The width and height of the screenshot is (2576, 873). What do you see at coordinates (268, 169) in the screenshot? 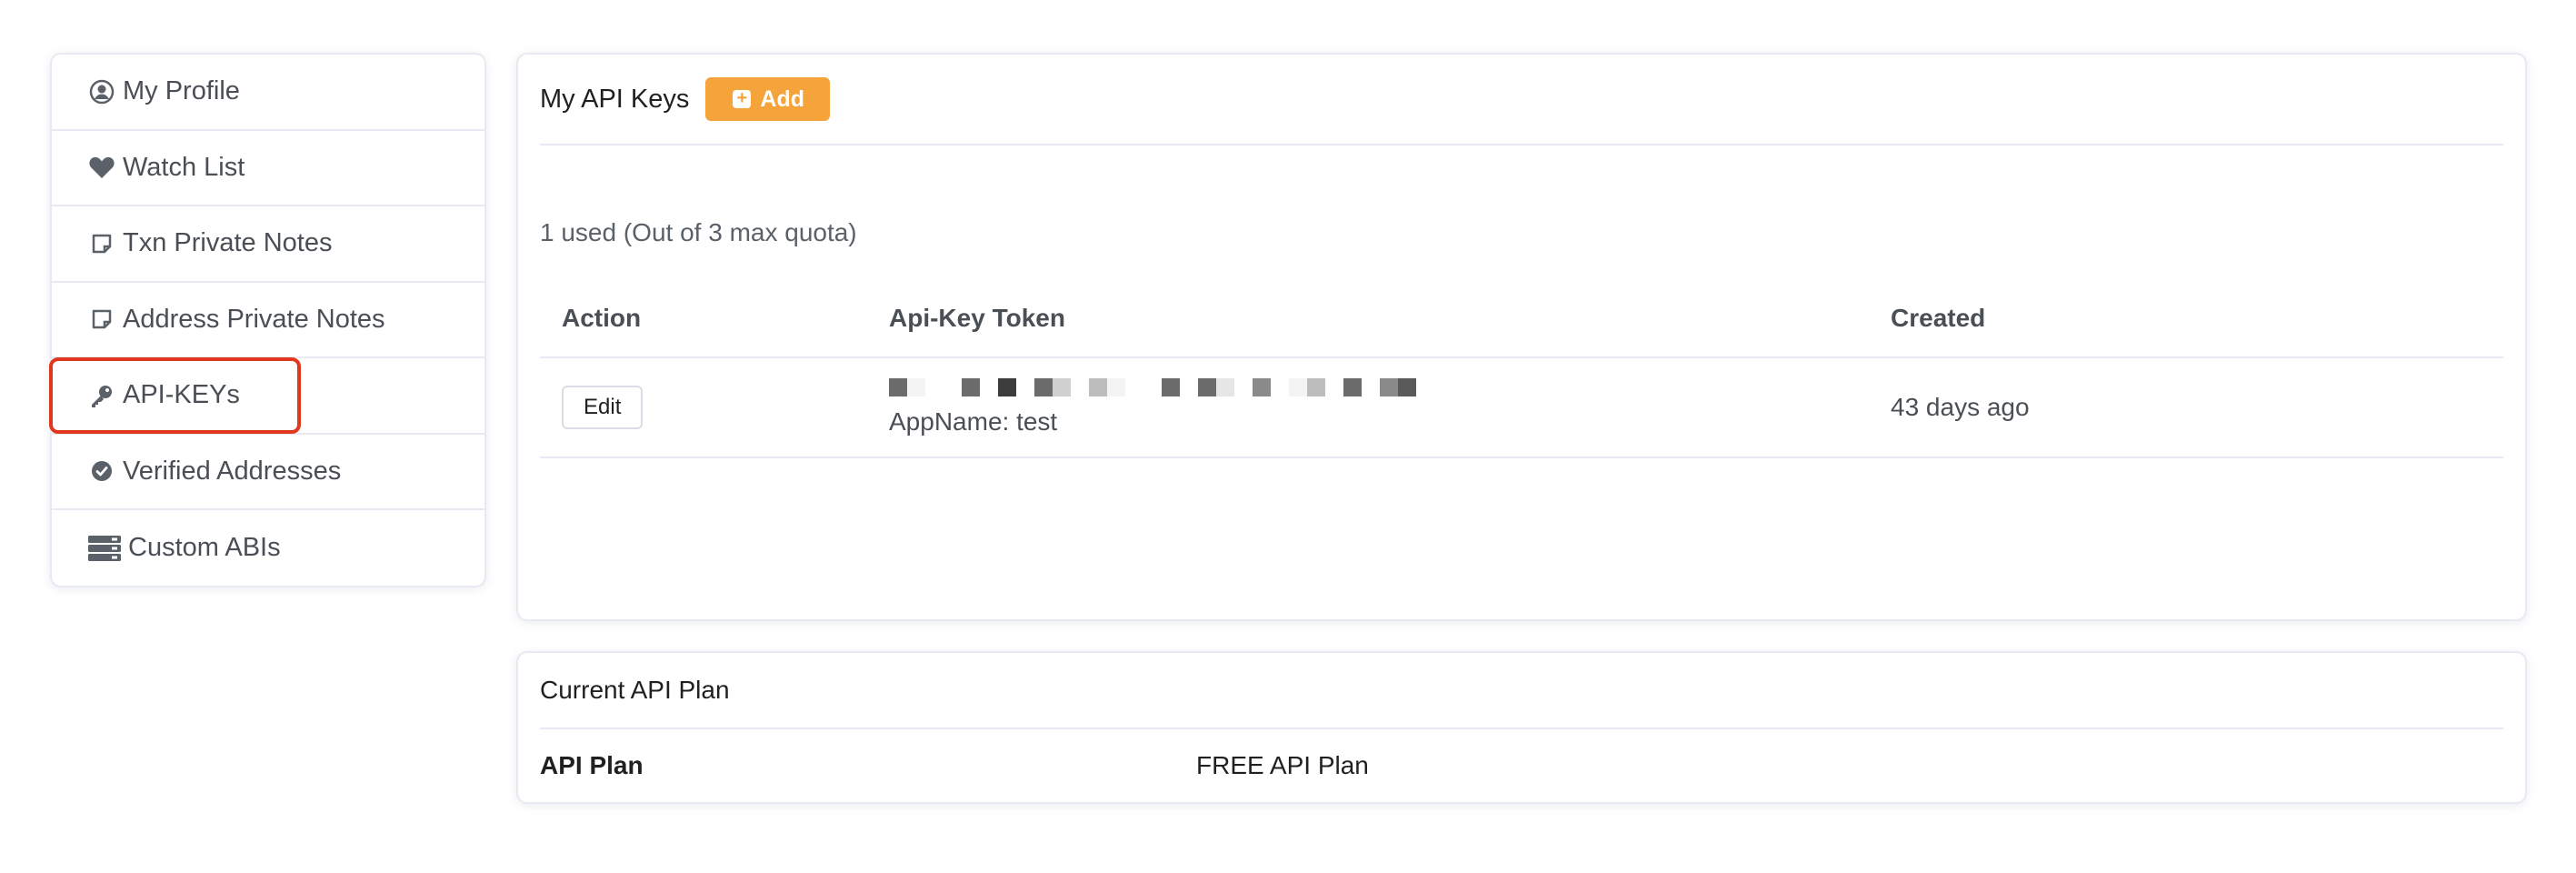
I see `sidebar-item-watch-list: Watch List` at bounding box center [268, 169].